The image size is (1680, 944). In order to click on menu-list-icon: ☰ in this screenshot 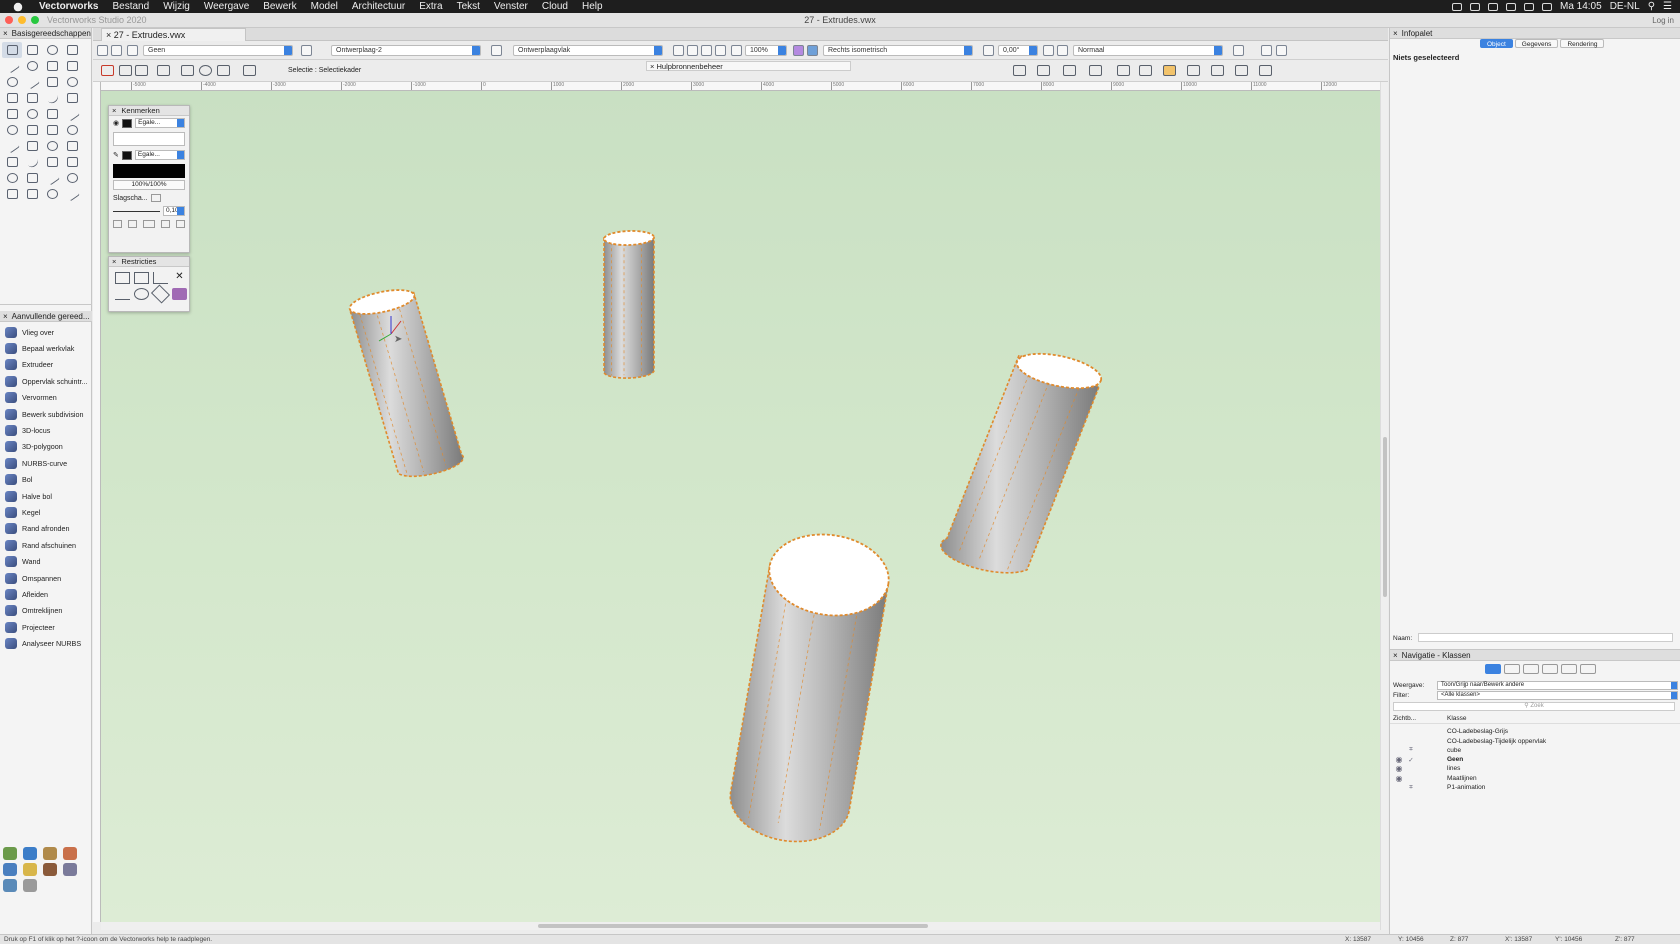, I will do `click(1667, 6)`.